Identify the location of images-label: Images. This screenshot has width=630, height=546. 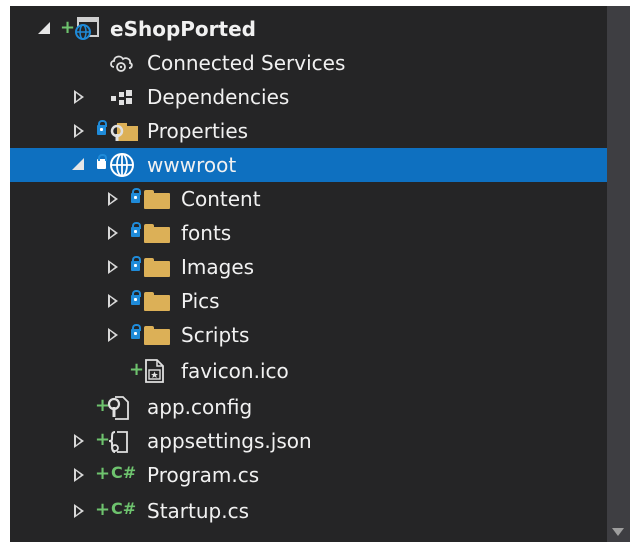
(218, 267).